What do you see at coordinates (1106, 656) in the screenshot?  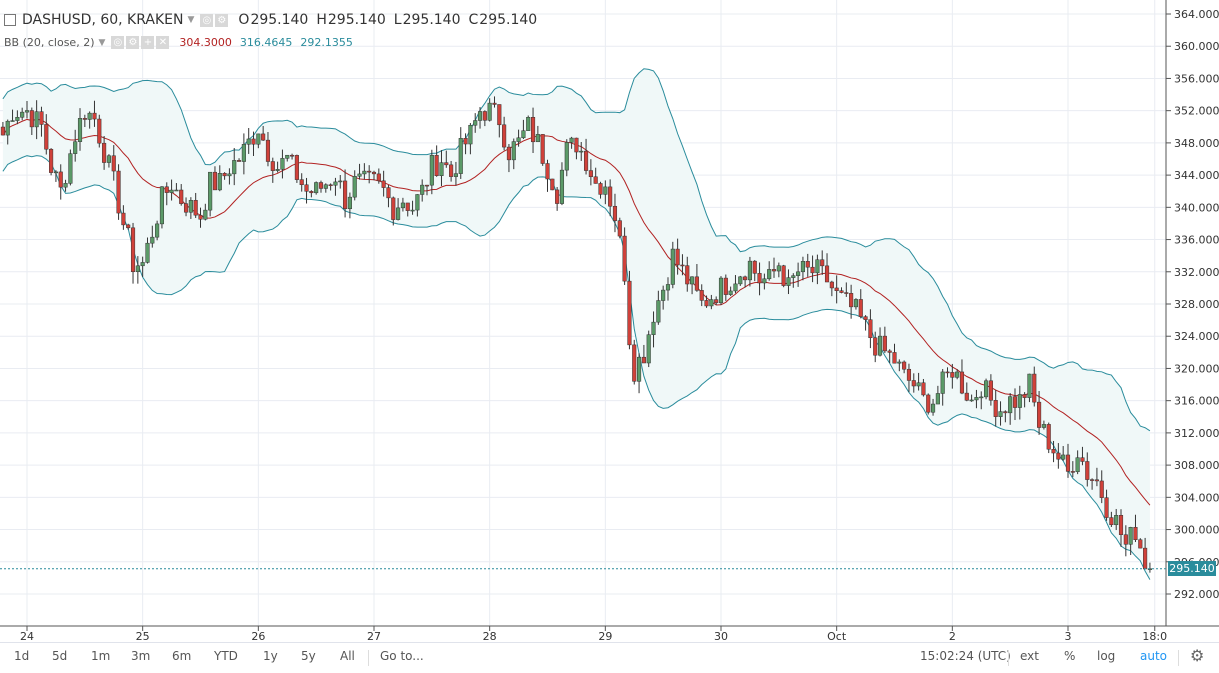 I see `log-toggle: log` at bounding box center [1106, 656].